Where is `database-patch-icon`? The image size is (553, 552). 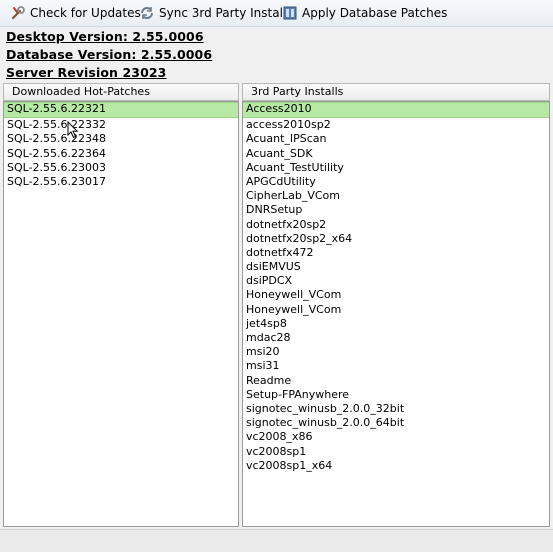 database-patch-icon is located at coordinates (290, 13).